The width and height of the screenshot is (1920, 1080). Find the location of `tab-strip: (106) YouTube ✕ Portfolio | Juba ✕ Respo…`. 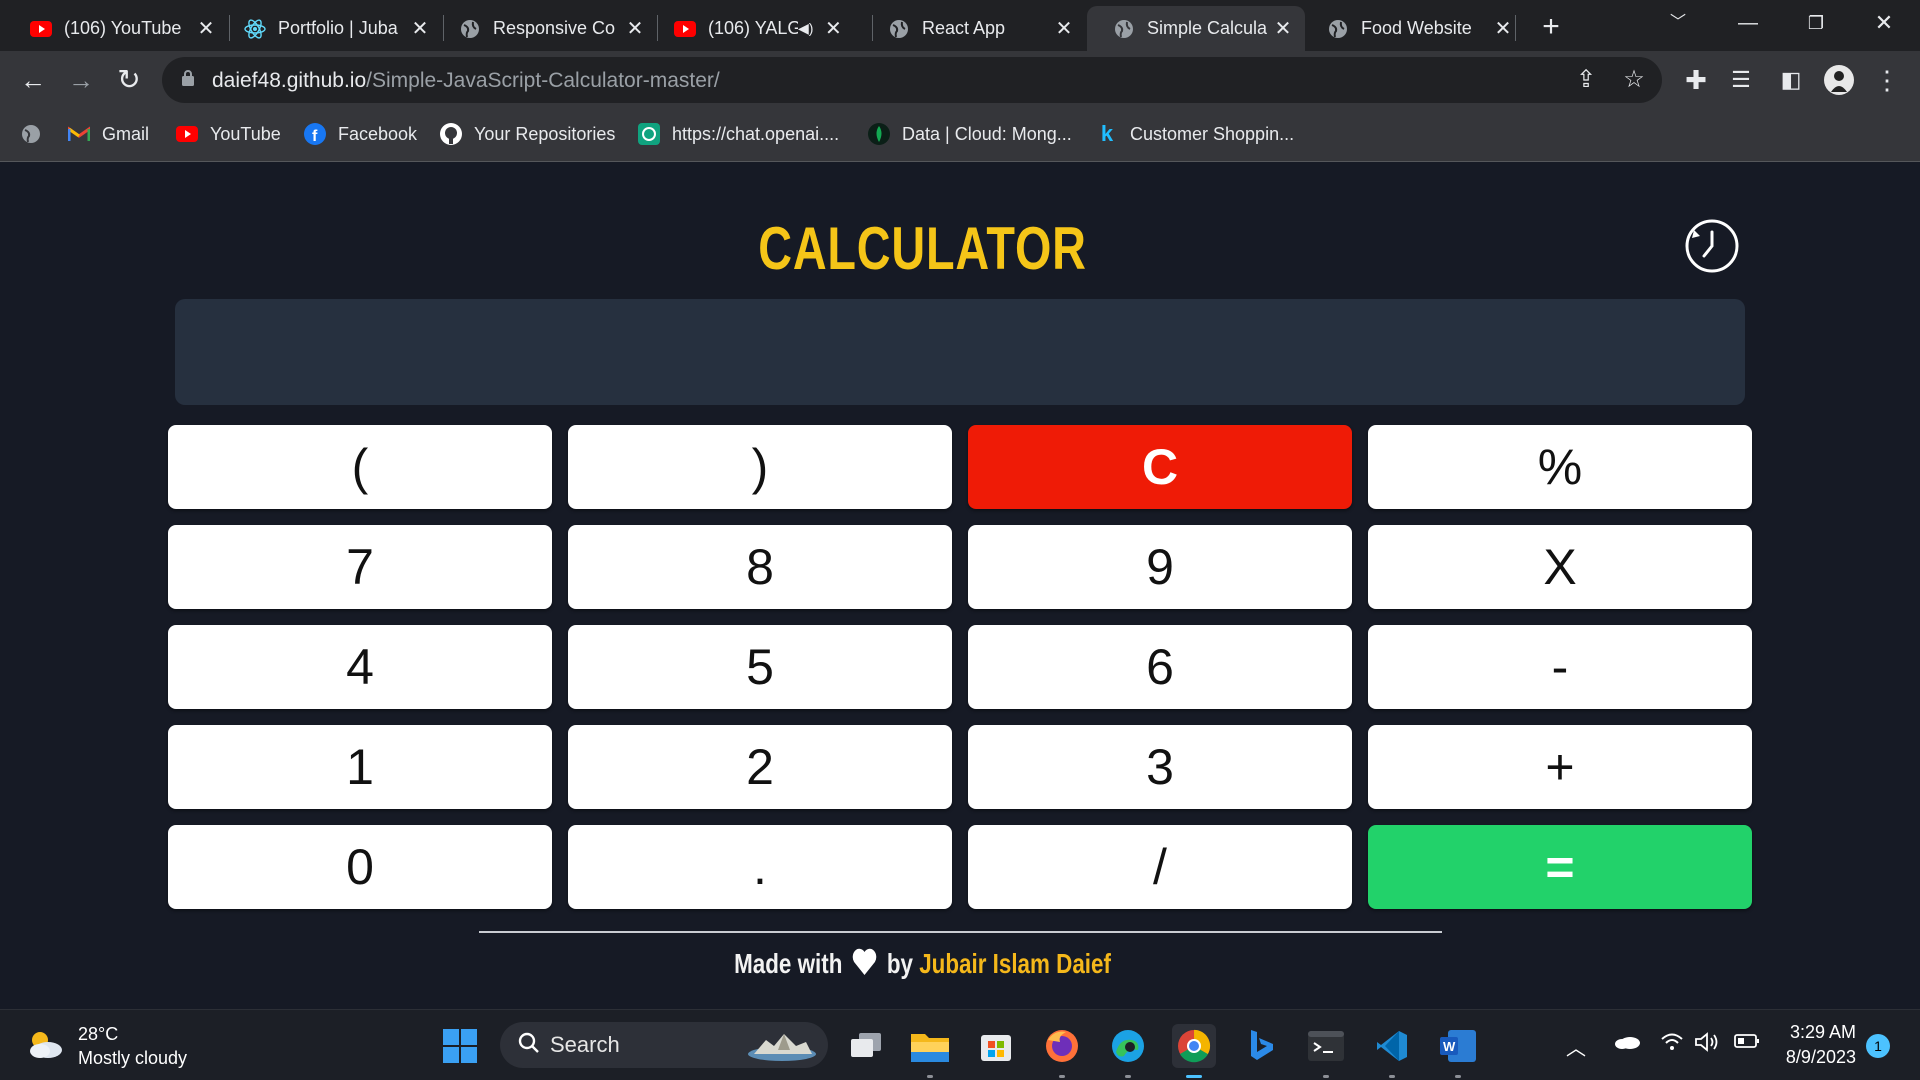

tab-strip: (106) YouTube ✕ Portfolio | Juba ✕ Respo… is located at coordinates (960, 25).